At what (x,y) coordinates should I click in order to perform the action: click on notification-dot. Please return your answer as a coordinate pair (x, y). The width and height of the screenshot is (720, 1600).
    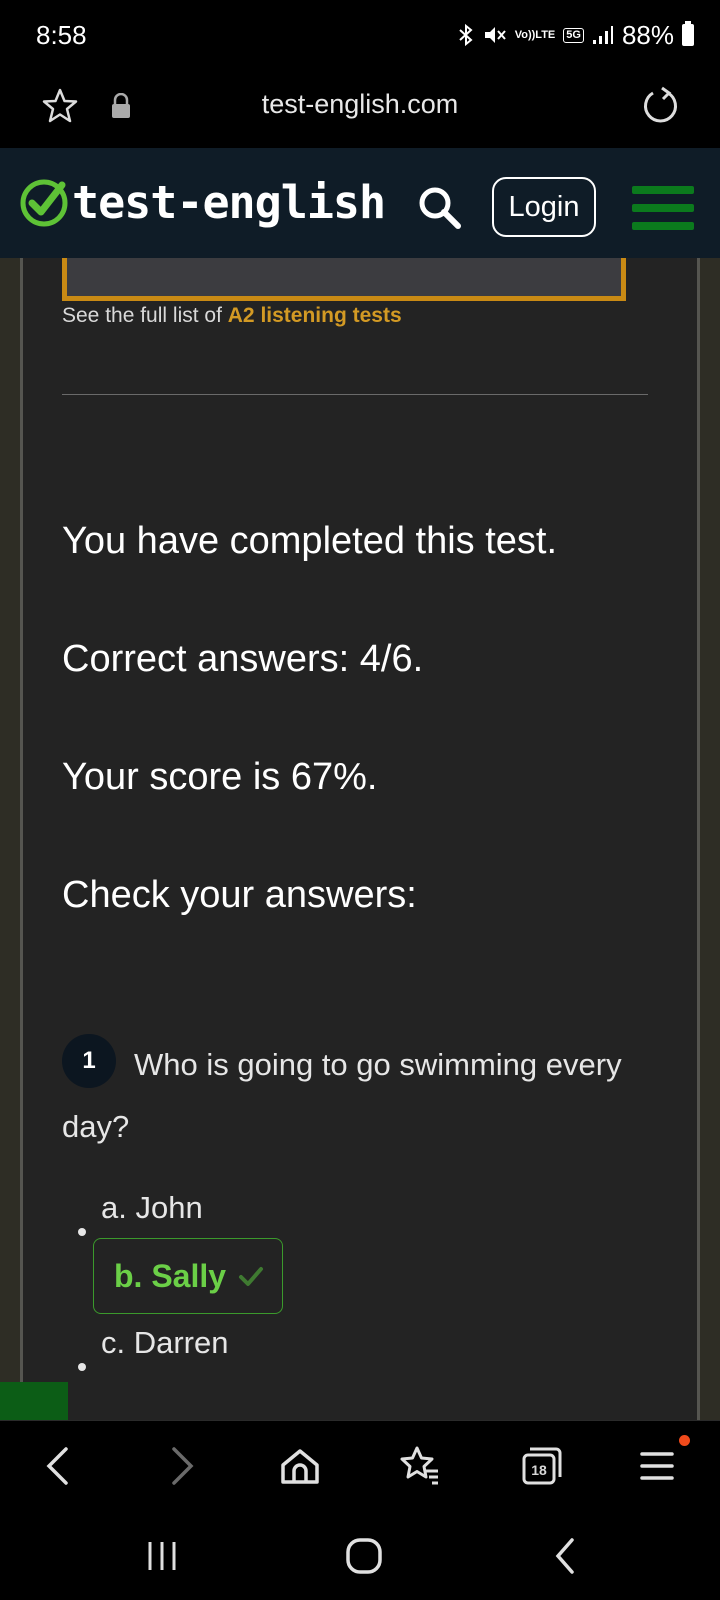
    Looking at the image, I should click on (684, 1440).